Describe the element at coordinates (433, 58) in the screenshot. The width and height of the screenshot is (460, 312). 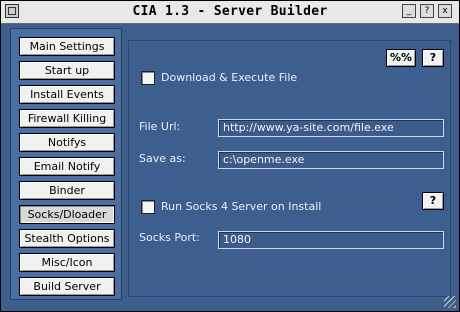
I see `help-button: ?` at that location.